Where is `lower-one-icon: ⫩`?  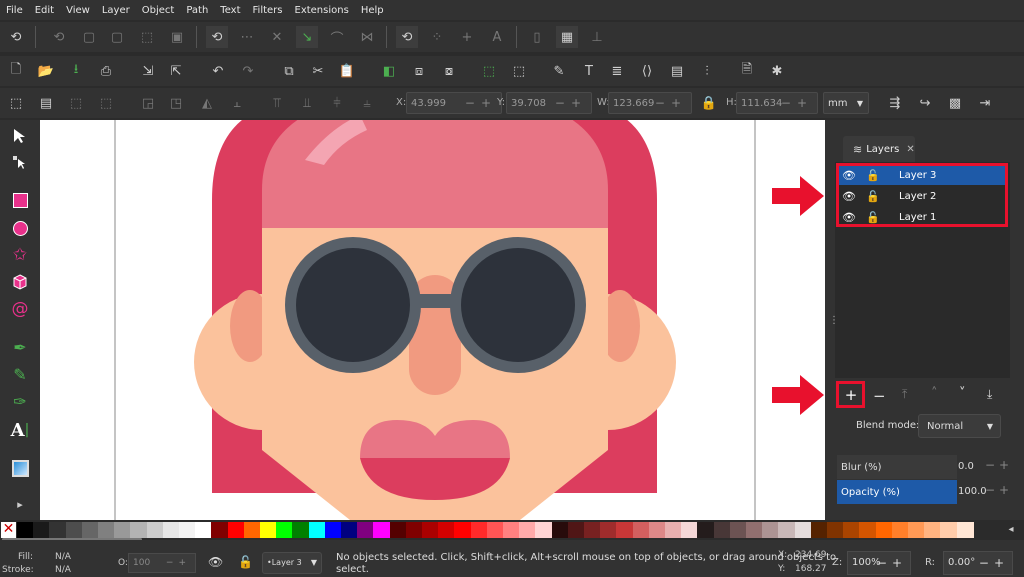 lower-one-icon: ⫩ is located at coordinates (337, 103).